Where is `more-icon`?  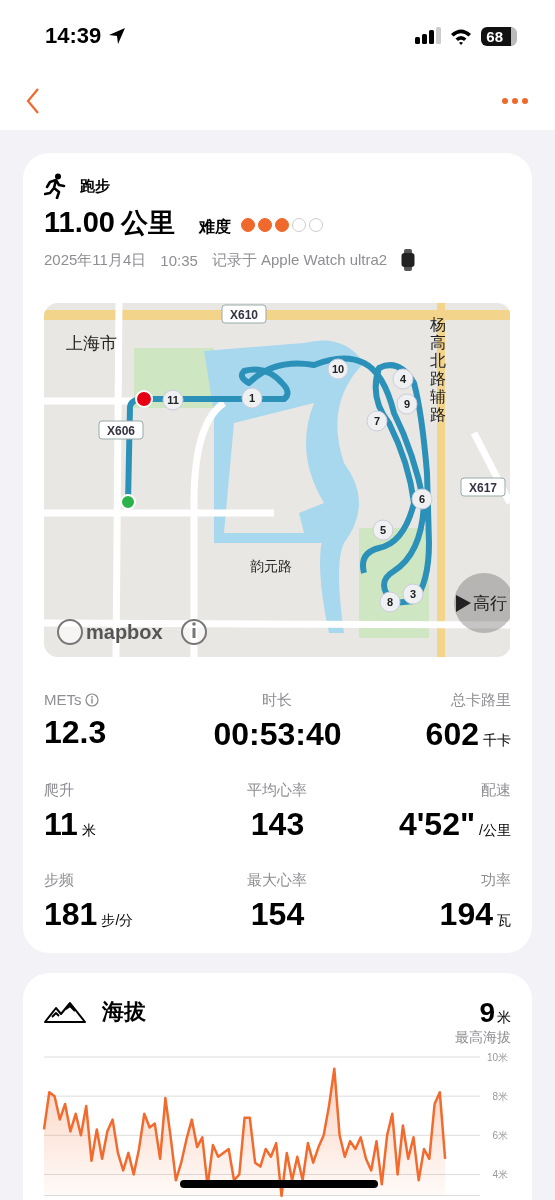
more-icon is located at coordinates (515, 101).